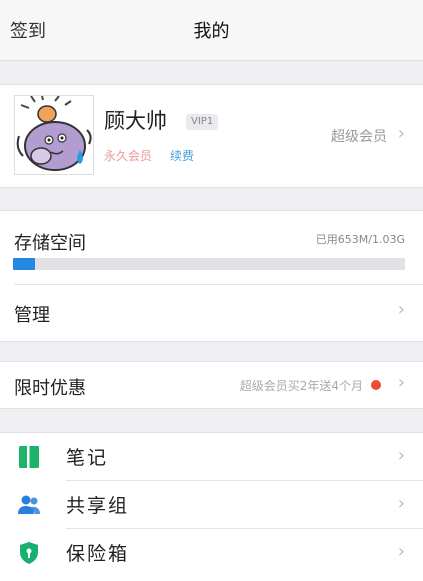  Describe the element at coordinates (301, 386) in the screenshot. I see `promo-desc: 超级会员买2年送4个月` at that location.